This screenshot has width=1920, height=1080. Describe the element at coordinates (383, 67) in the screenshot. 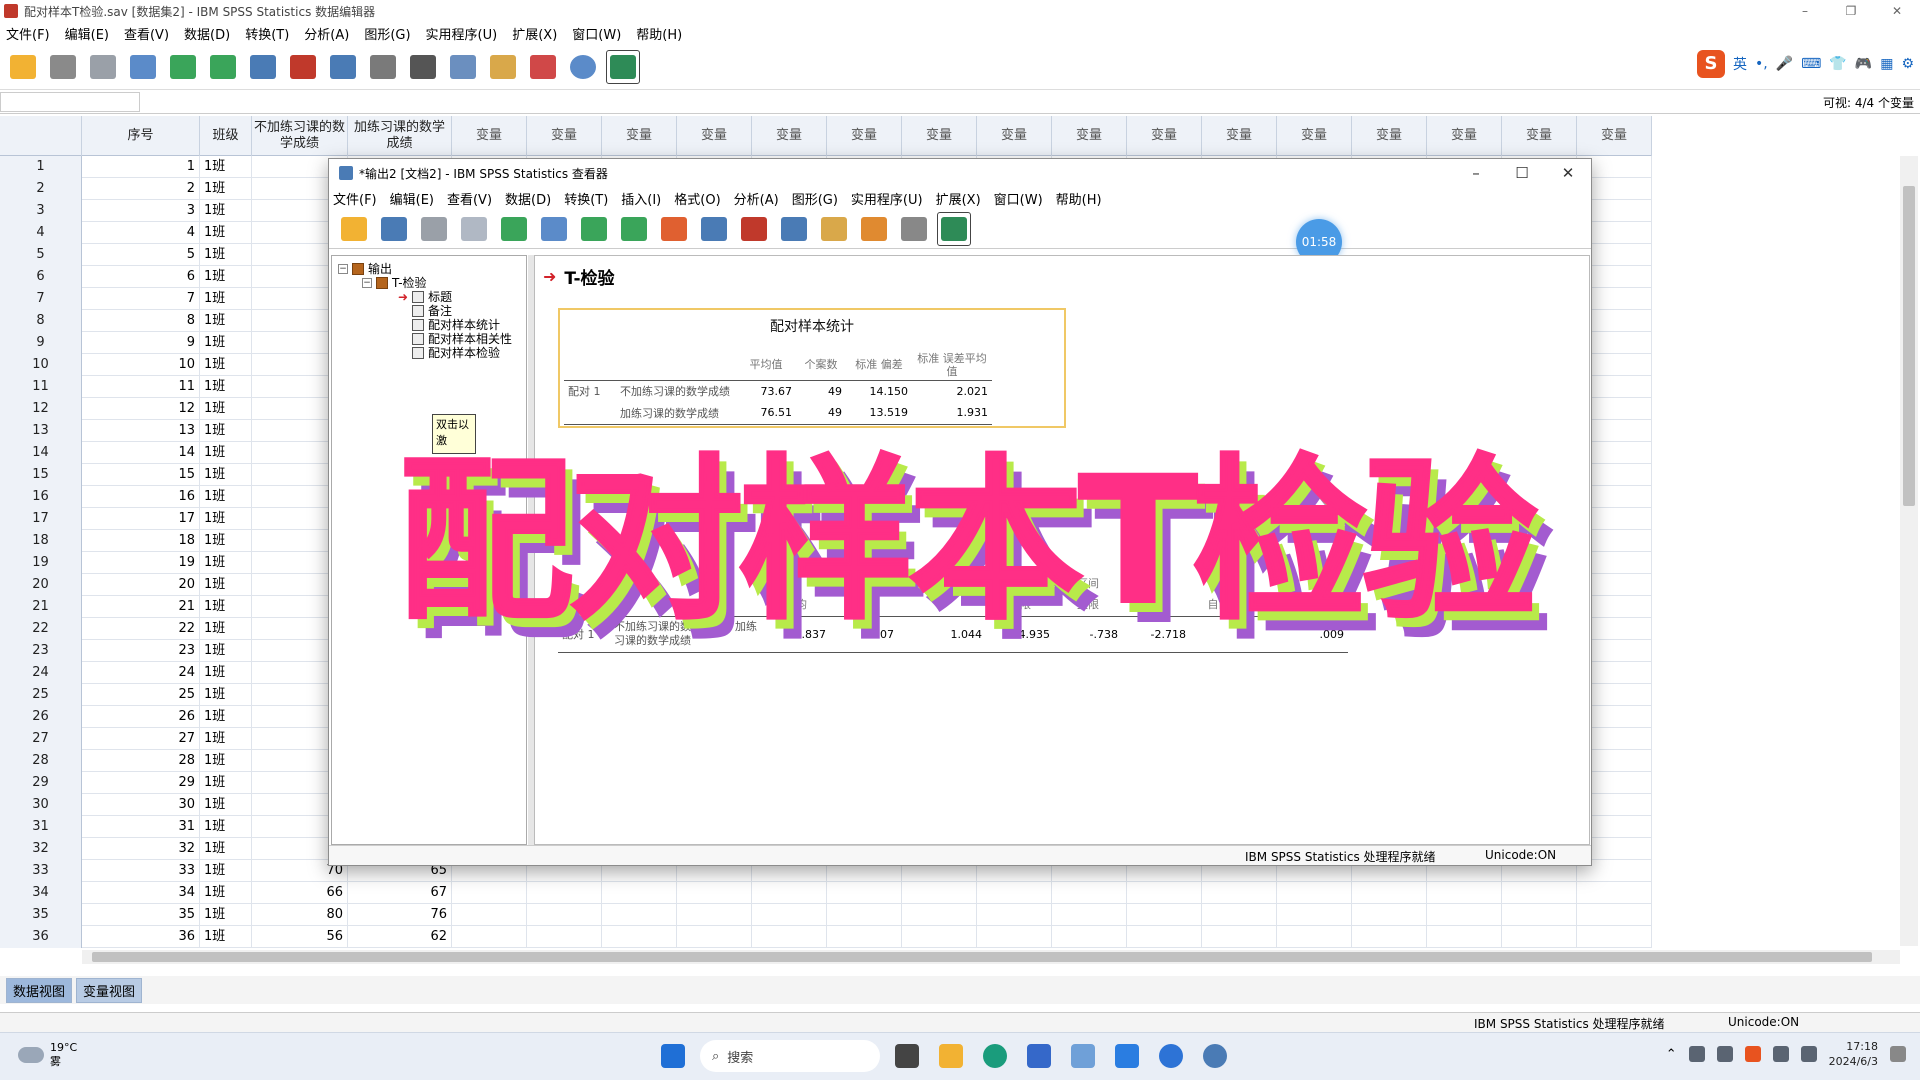

I see `run-descriptives-button` at that location.